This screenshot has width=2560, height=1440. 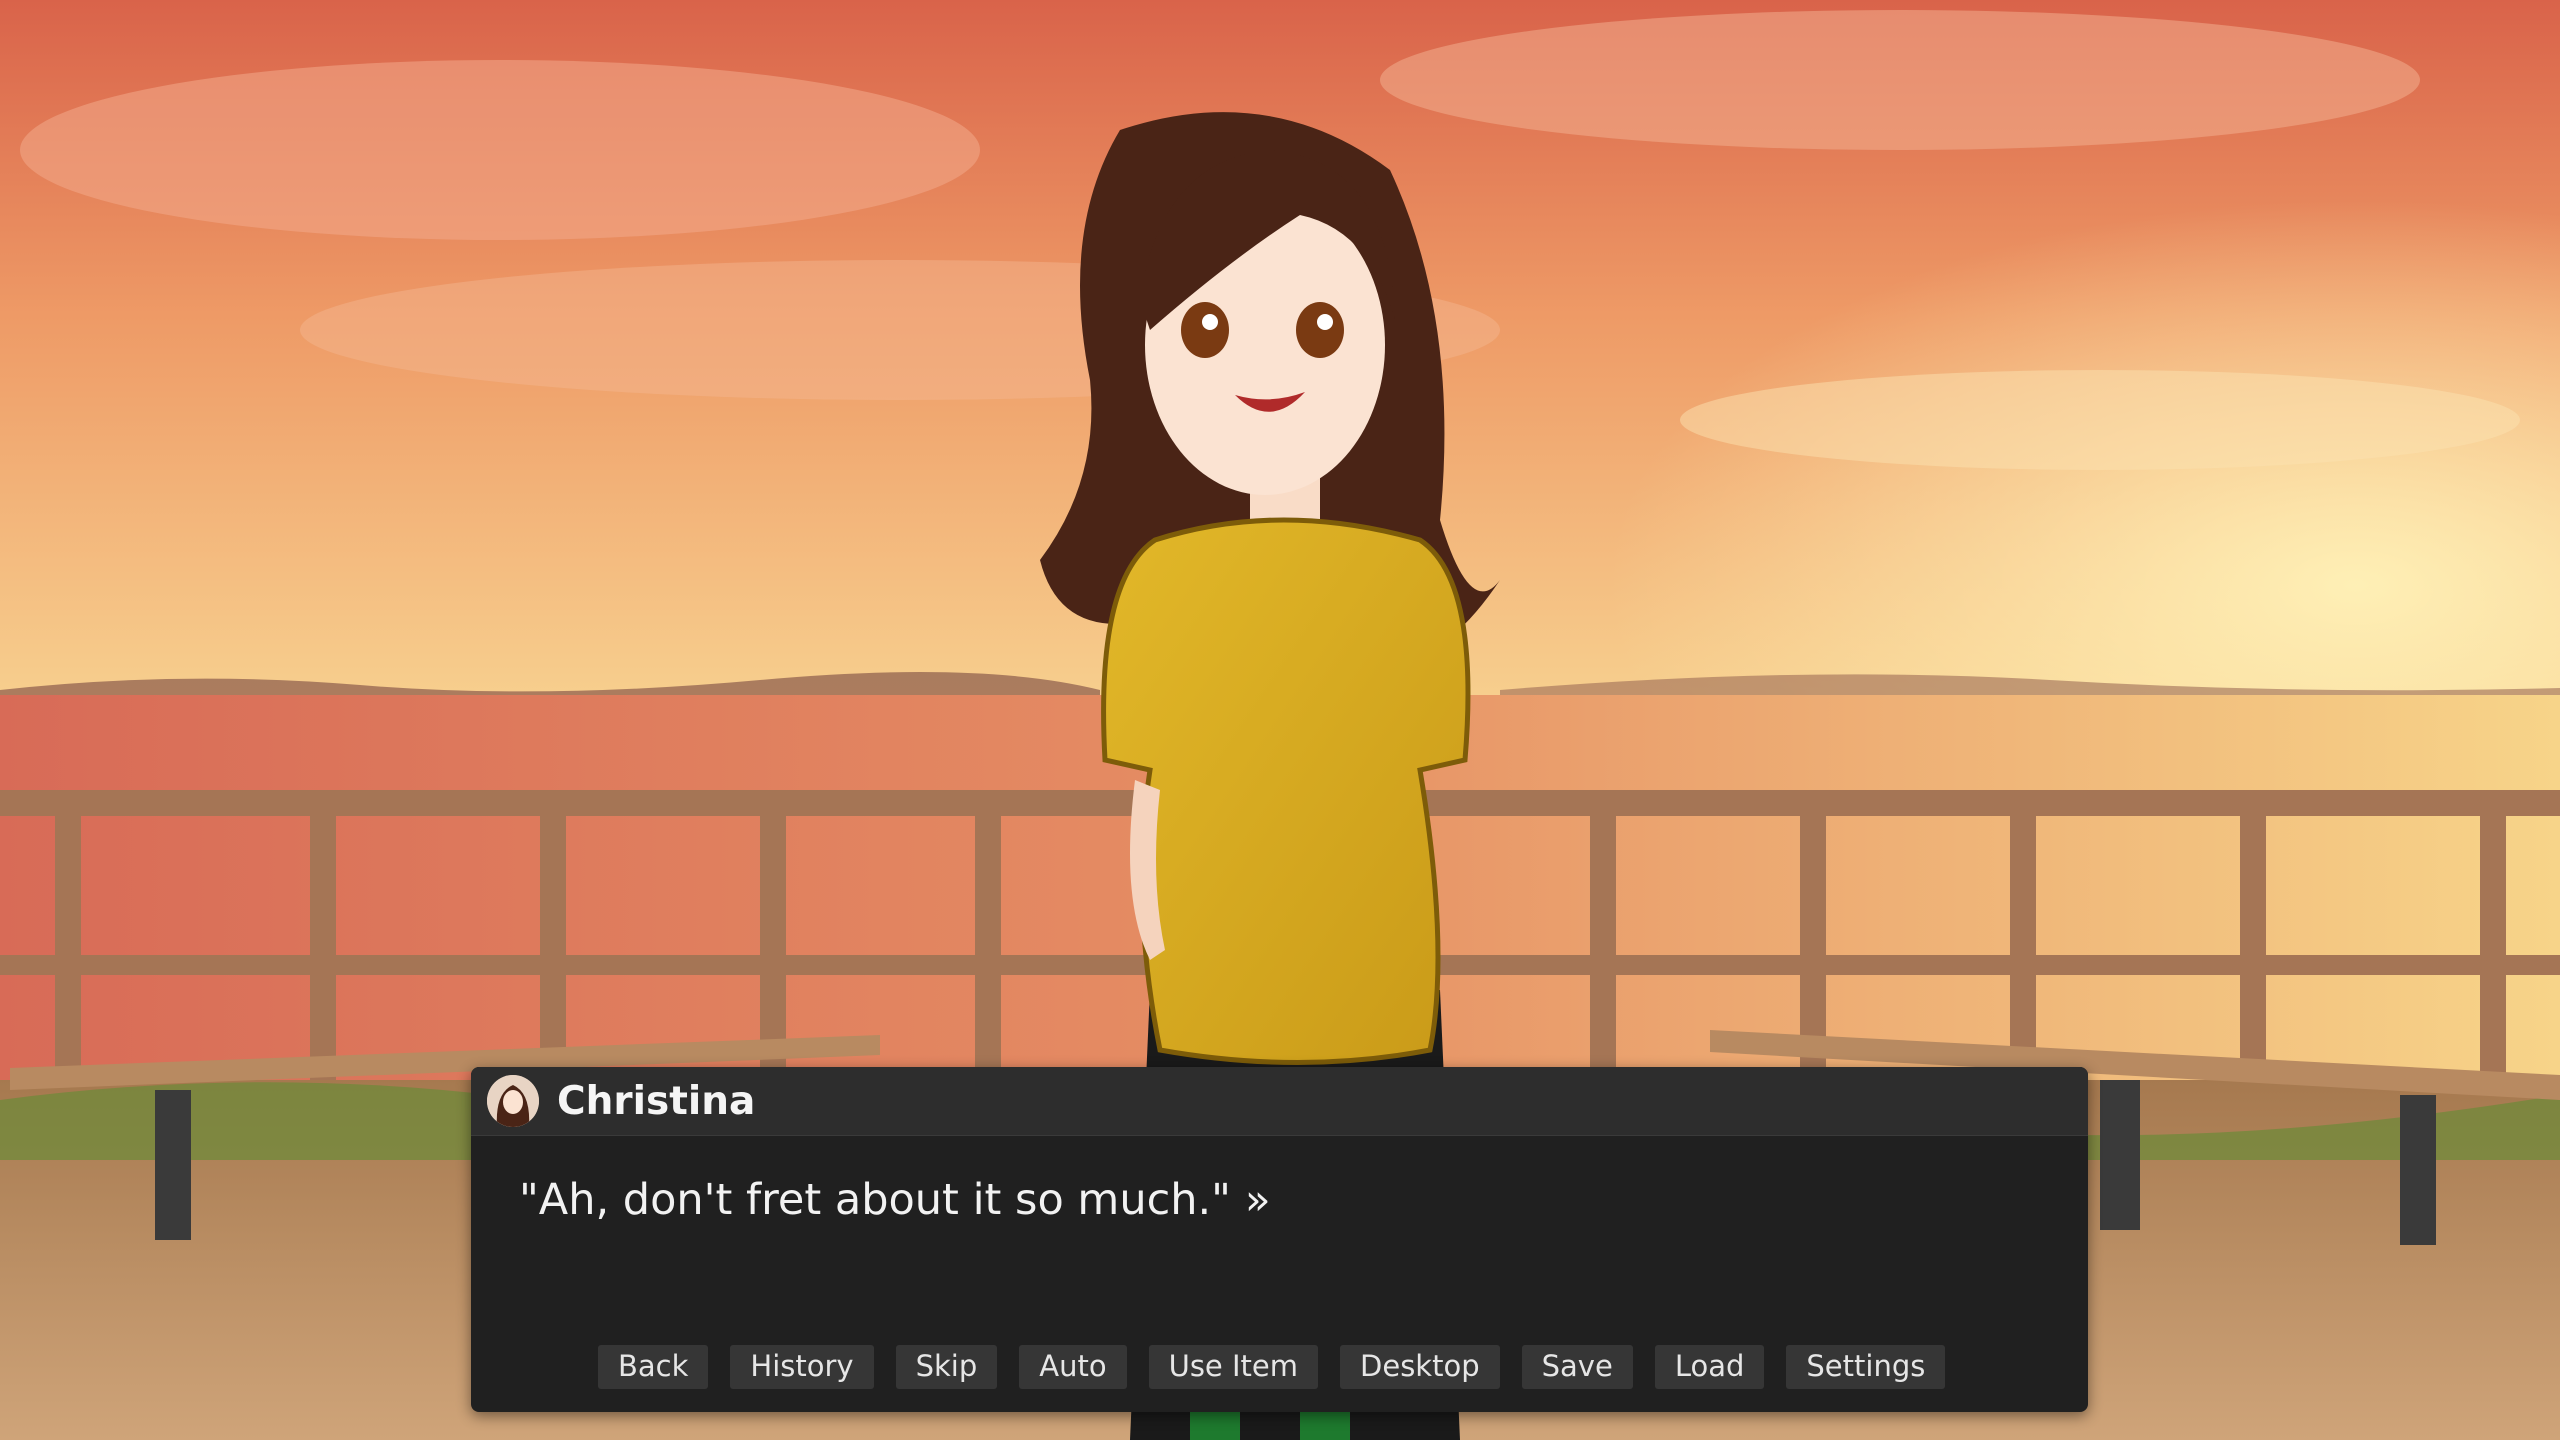 What do you see at coordinates (946, 1367) in the screenshot?
I see `skip-button: Skip` at bounding box center [946, 1367].